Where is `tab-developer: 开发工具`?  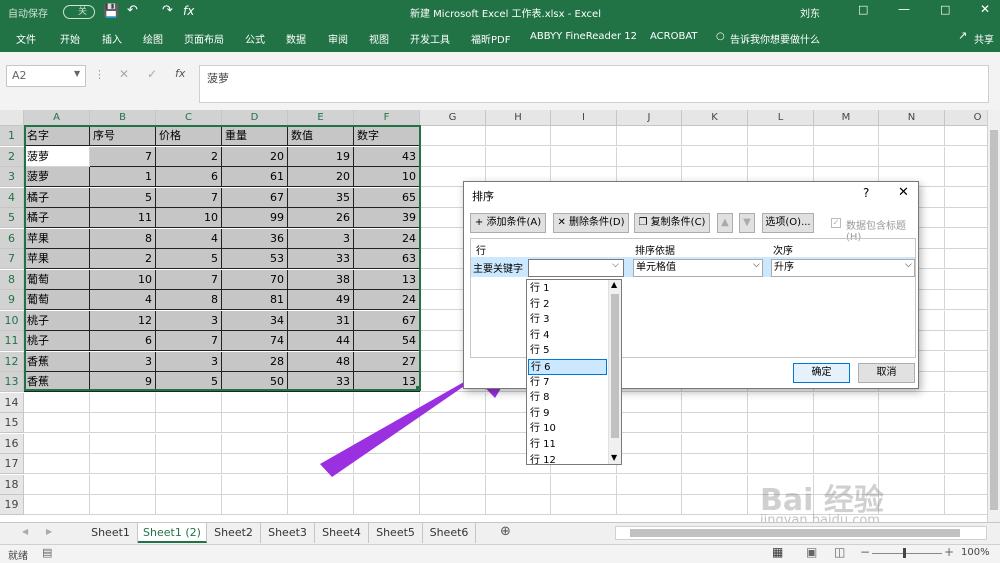 tab-developer: 开发工具 is located at coordinates (430, 38).